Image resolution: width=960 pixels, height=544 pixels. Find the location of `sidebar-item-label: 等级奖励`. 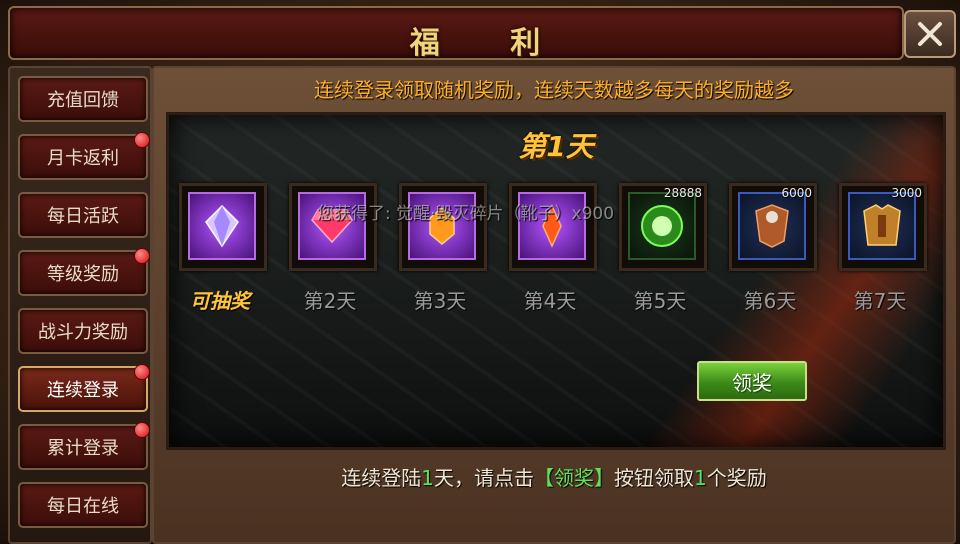

sidebar-item-label: 等级奖励 is located at coordinates (83, 274).